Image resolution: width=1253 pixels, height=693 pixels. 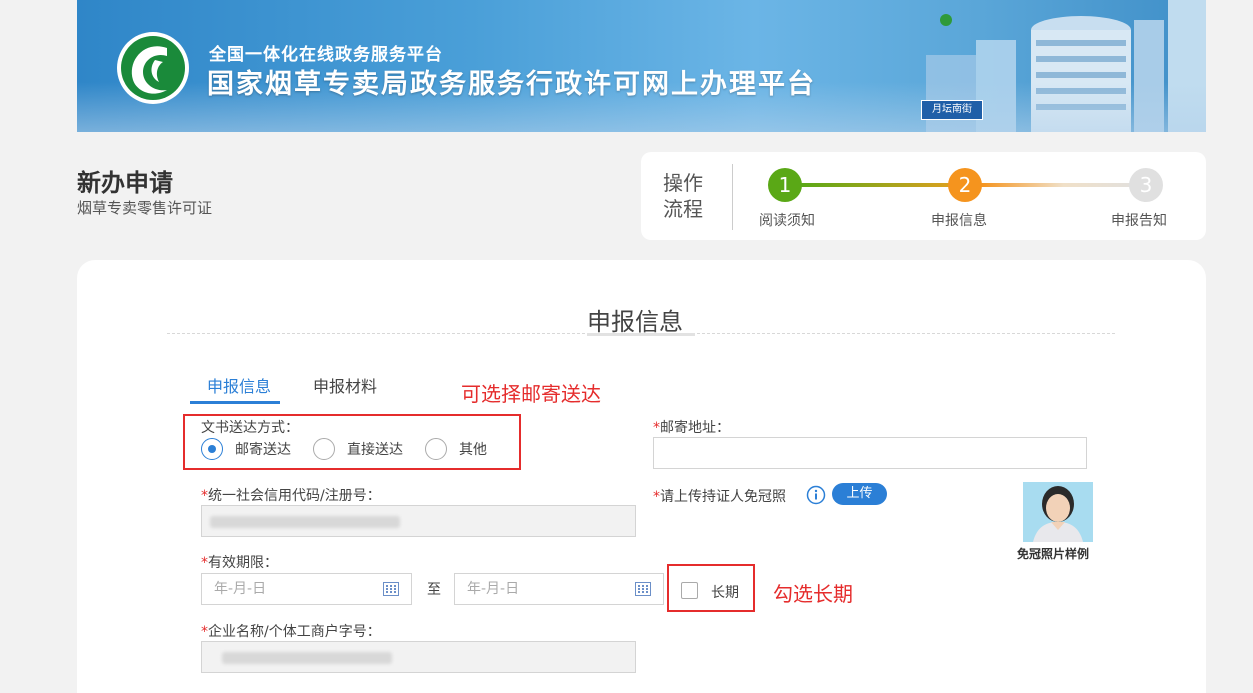 What do you see at coordinates (859, 494) in the screenshot?
I see `upload-button: 上传` at bounding box center [859, 494].